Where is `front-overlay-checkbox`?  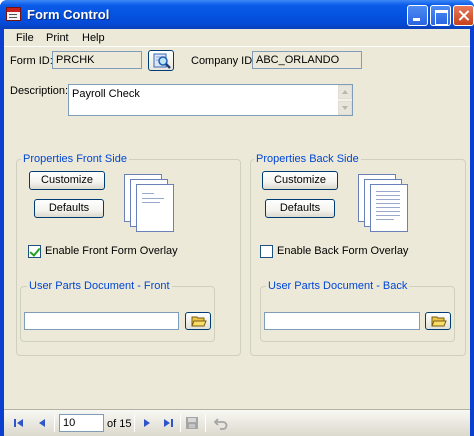
front-overlay-checkbox is located at coordinates (34, 251).